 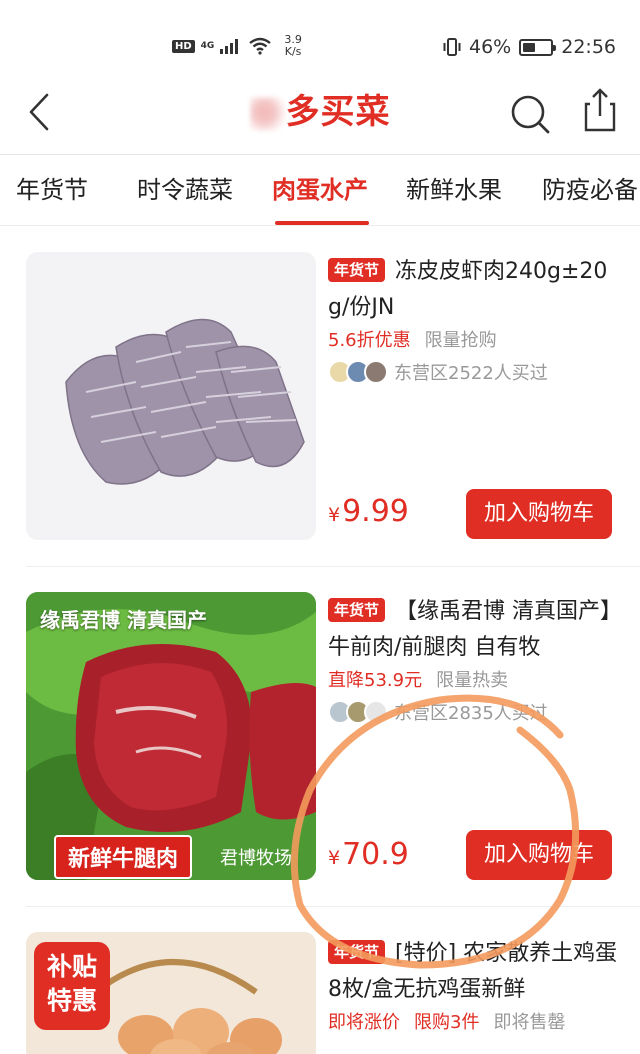 What do you see at coordinates (207, 45) in the screenshot?
I see `network-type: 4G` at bounding box center [207, 45].